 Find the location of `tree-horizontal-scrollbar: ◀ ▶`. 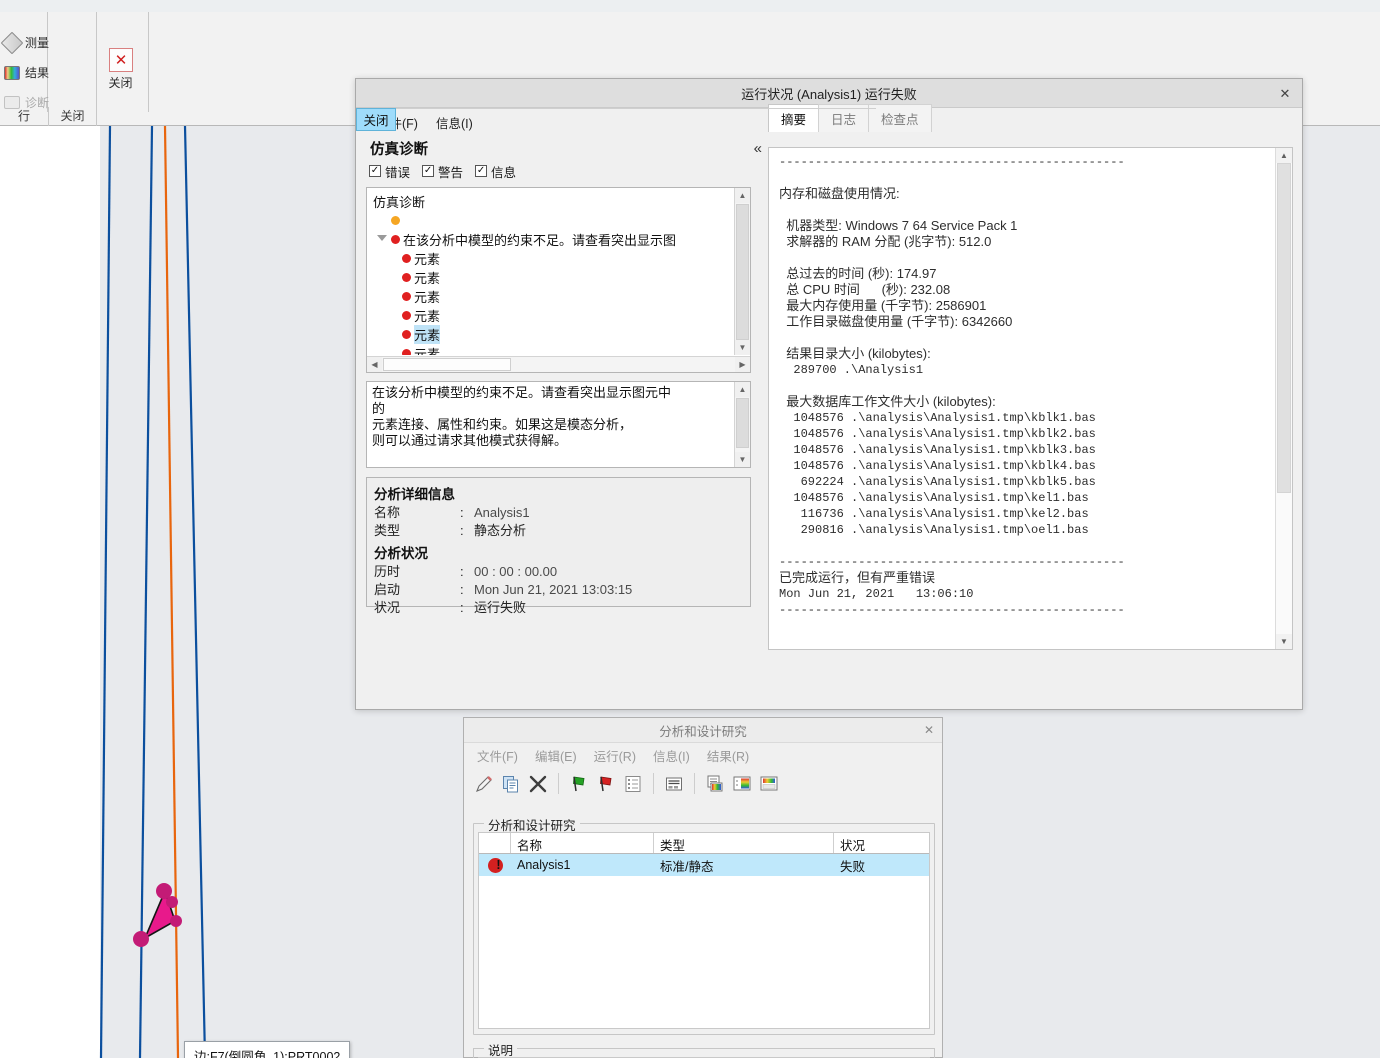

tree-horizontal-scrollbar: ◀ ▶ is located at coordinates (558, 364).